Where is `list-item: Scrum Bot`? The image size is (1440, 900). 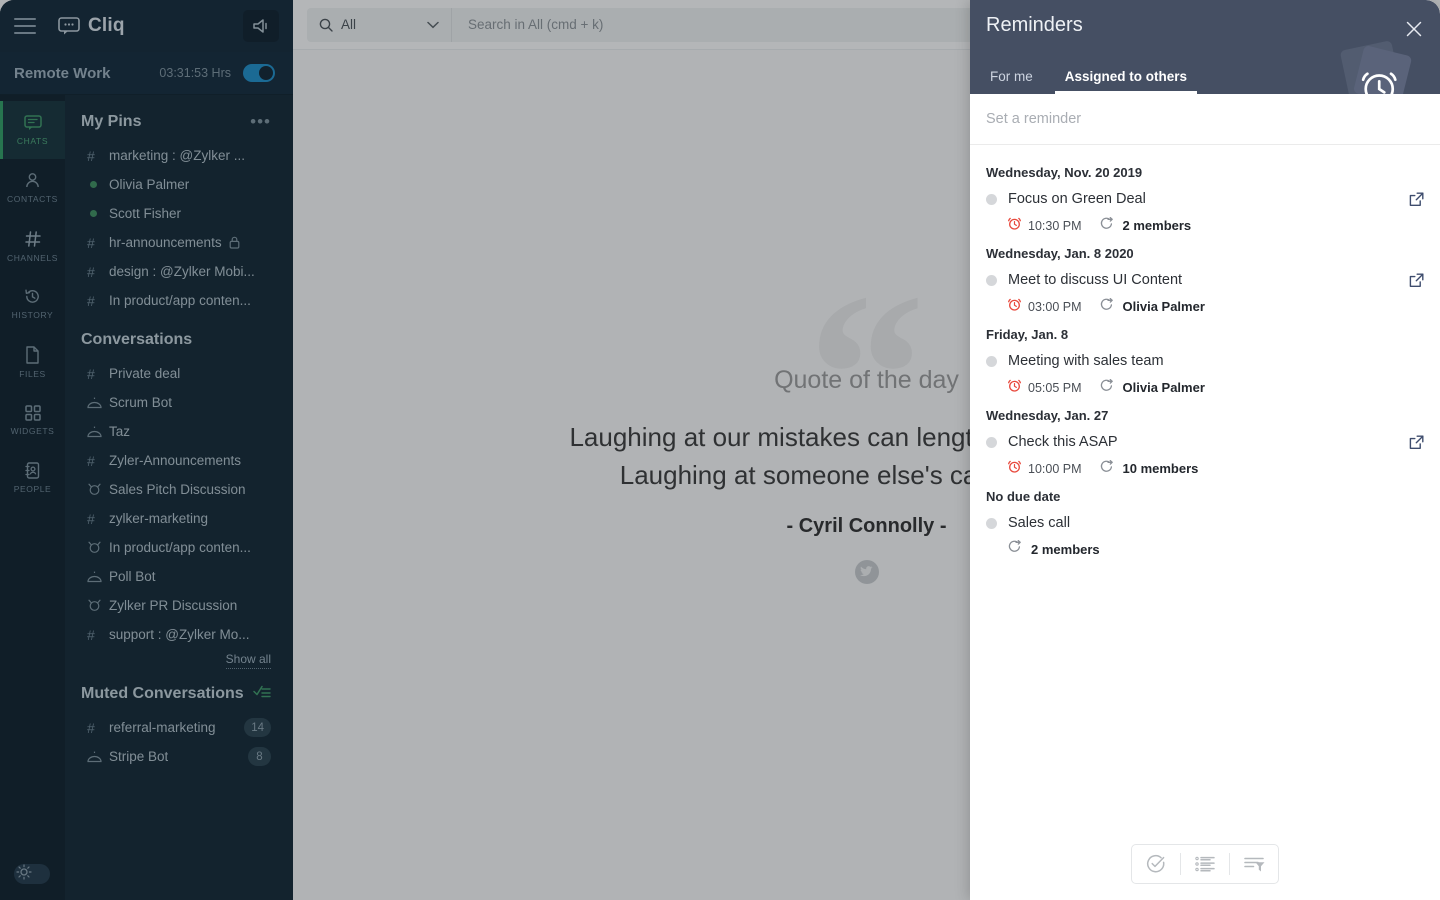
list-item: Scrum Bot is located at coordinates (179, 402).